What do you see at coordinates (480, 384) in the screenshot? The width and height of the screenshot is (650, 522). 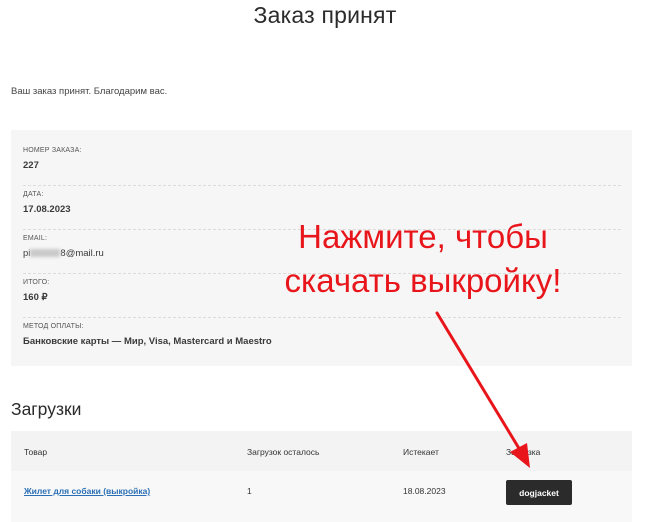 I see `arrow-shaft` at bounding box center [480, 384].